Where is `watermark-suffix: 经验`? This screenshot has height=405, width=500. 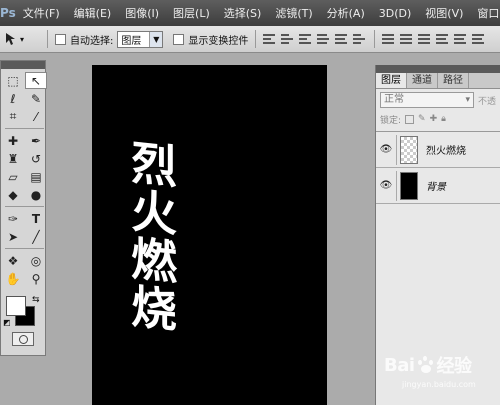 watermark-suffix: 经验 is located at coordinates (454, 366).